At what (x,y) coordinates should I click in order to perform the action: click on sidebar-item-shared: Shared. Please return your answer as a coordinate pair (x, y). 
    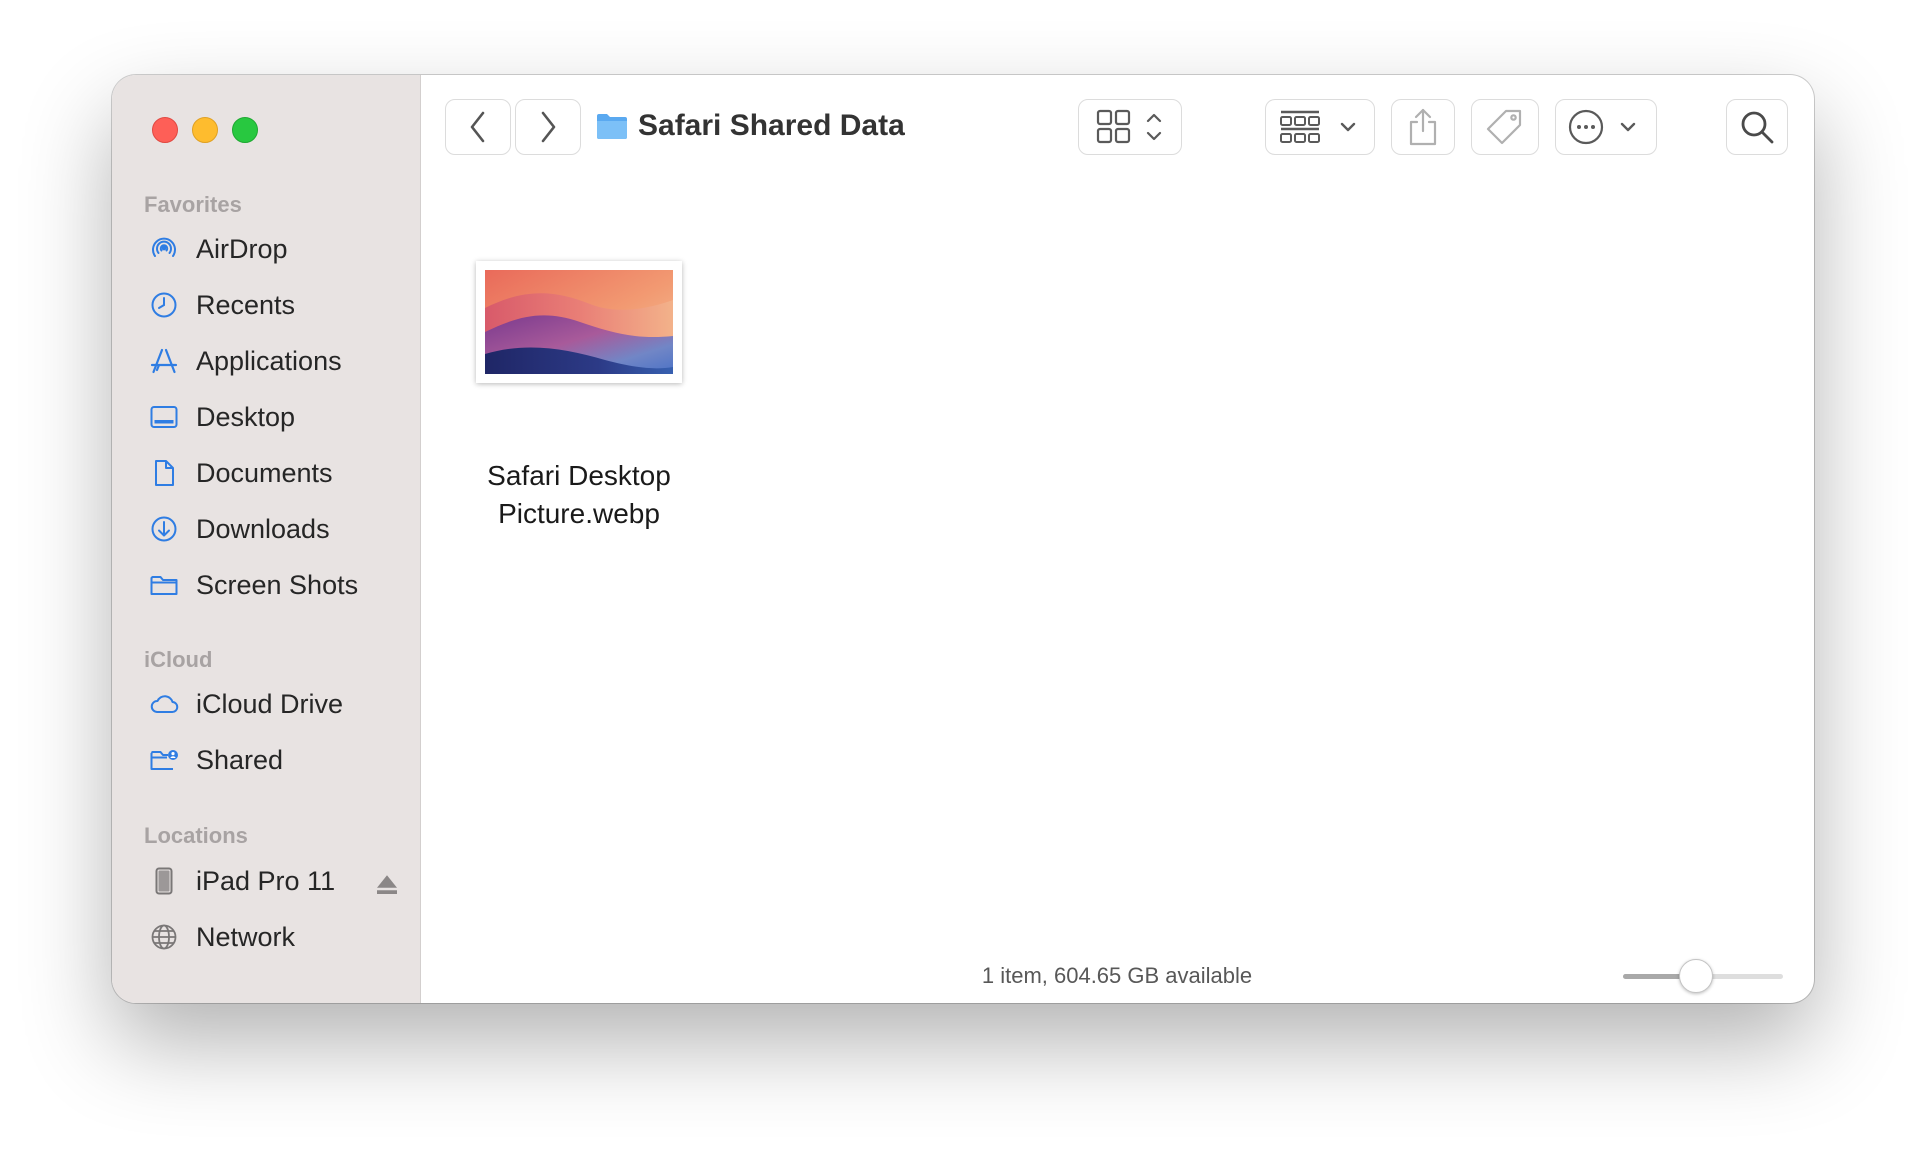
    Looking at the image, I should click on (271, 760).